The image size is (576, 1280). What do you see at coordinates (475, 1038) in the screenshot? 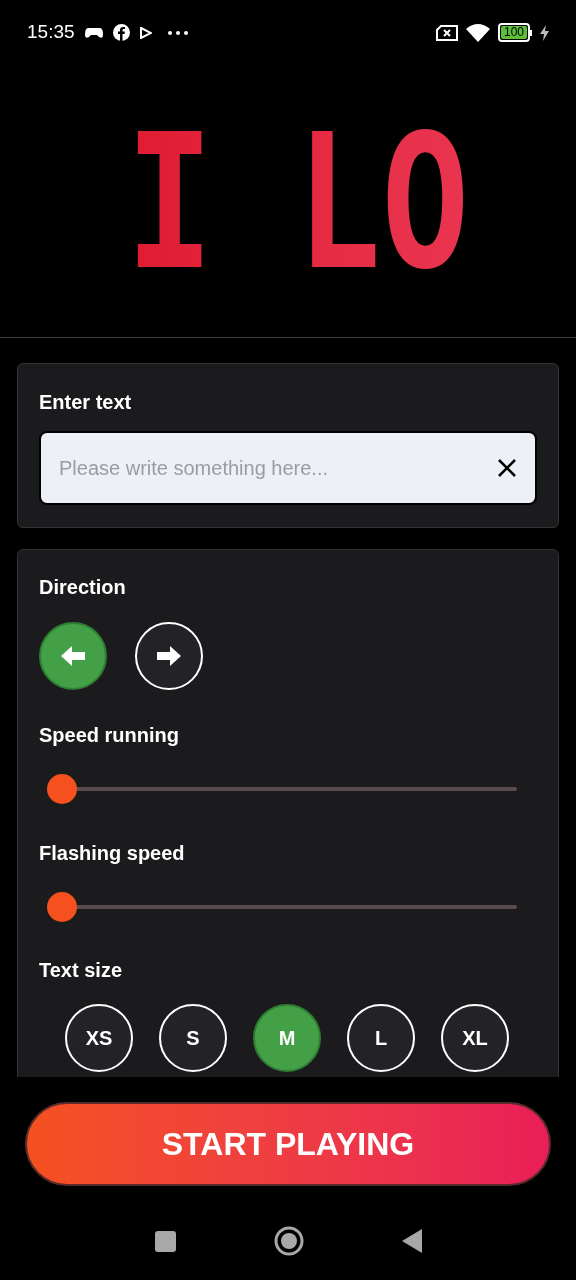
I see `size-button: XL` at bounding box center [475, 1038].